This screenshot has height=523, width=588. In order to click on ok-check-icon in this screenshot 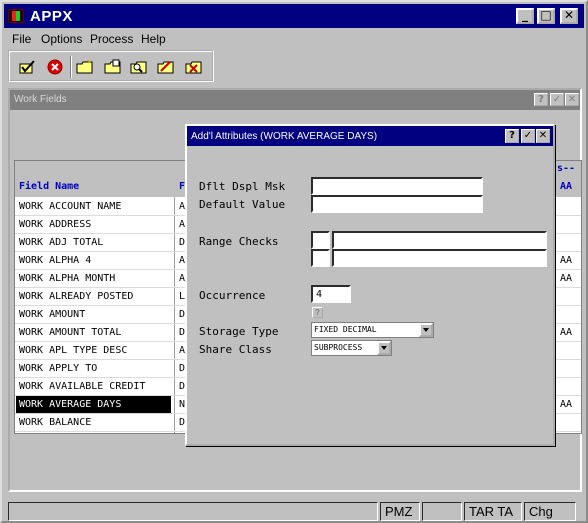, I will do `click(27, 67)`.